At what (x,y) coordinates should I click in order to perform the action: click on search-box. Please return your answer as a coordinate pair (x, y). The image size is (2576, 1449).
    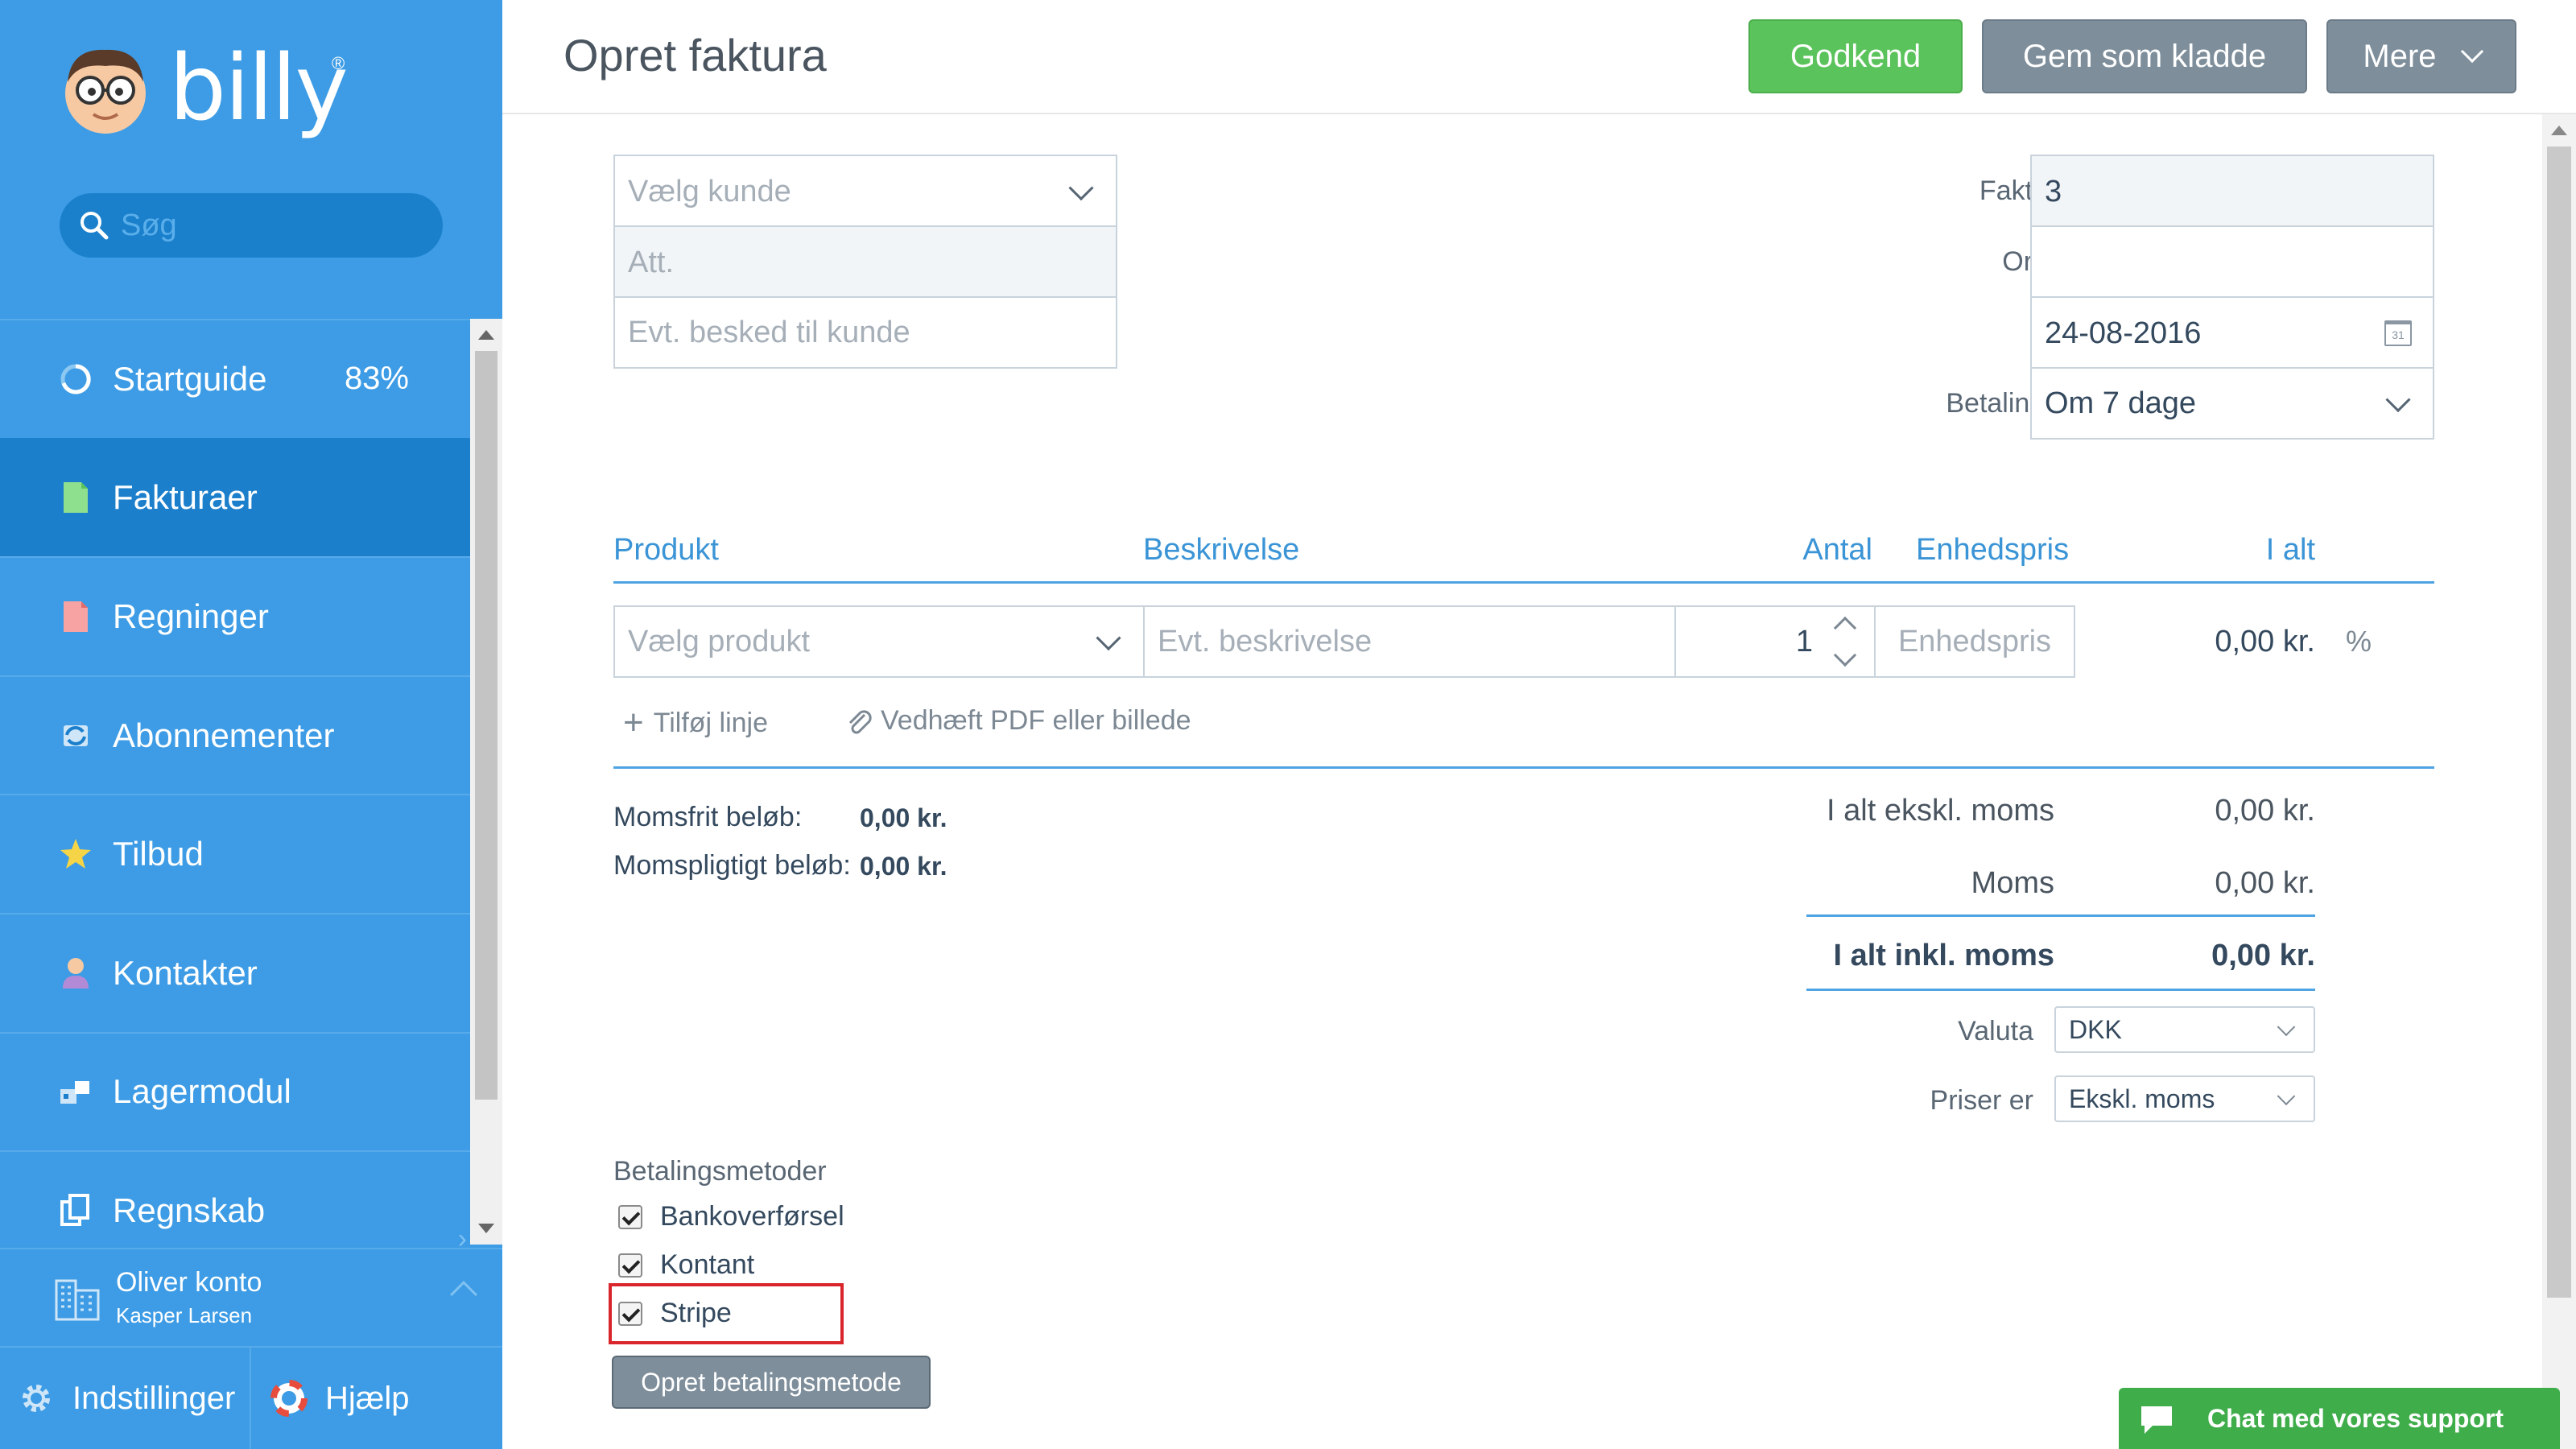
    Looking at the image, I should click on (252, 225).